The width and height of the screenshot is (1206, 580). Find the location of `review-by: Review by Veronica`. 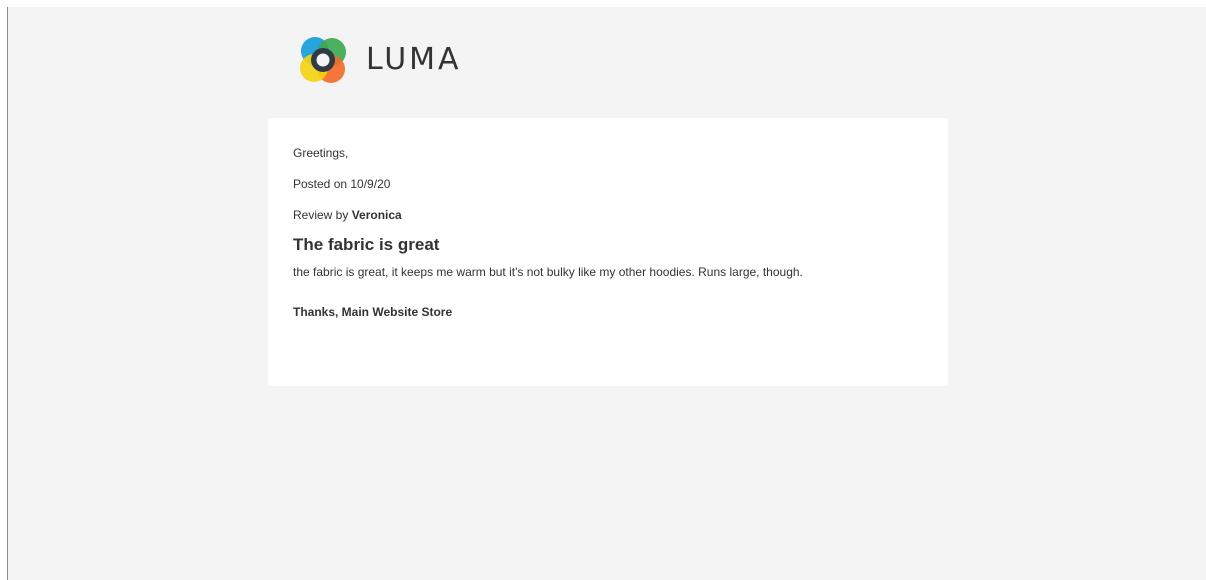

review-by: Review by Veronica is located at coordinates (608, 215).